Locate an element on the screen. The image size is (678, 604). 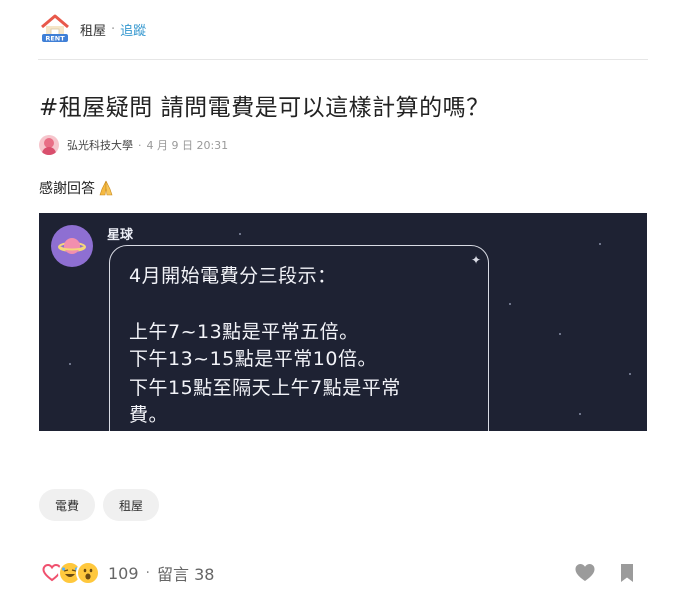
reaction-bar: 109 · 留言 38 is located at coordinates (127, 573).